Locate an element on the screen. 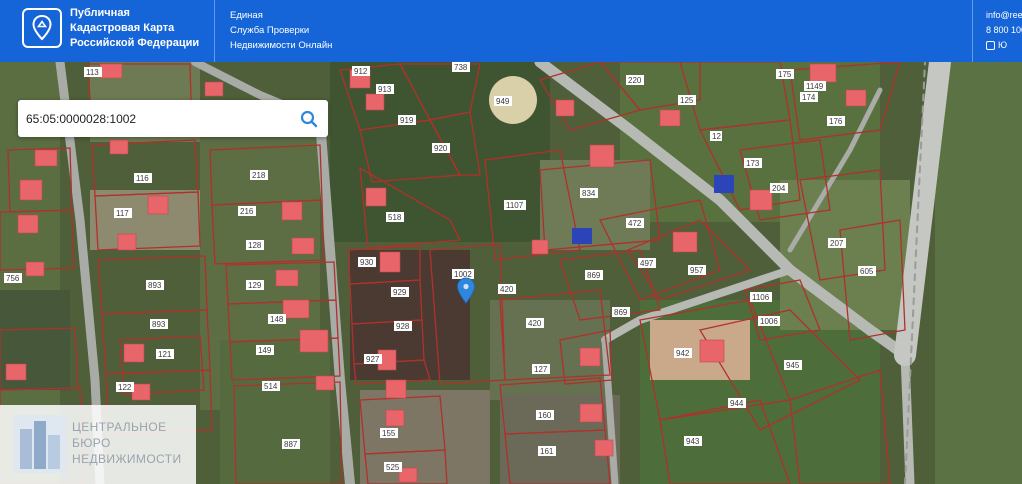 This screenshot has height=484, width=1022. parcel-label: 945 is located at coordinates (793, 365).